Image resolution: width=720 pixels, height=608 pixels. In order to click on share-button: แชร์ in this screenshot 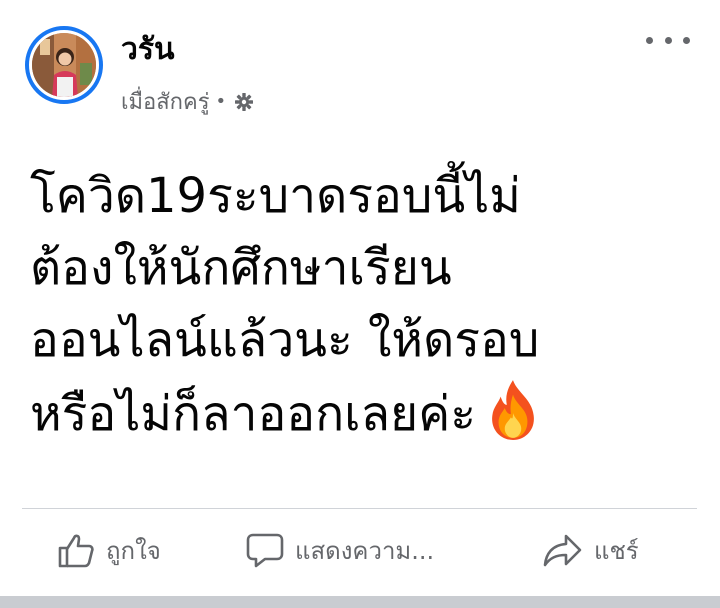, I will do `click(589, 550)`.